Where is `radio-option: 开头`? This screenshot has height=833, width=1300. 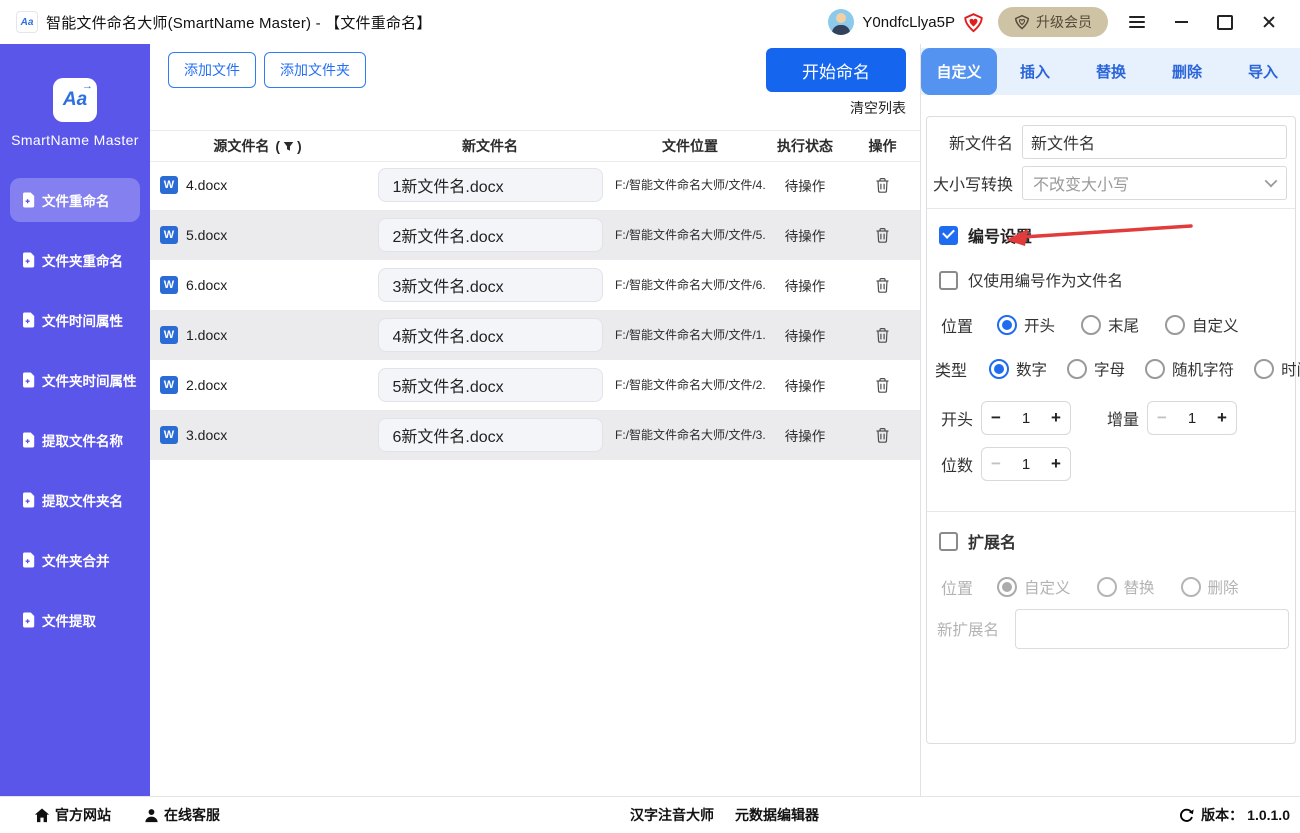 radio-option: 开头 is located at coordinates (1026, 325).